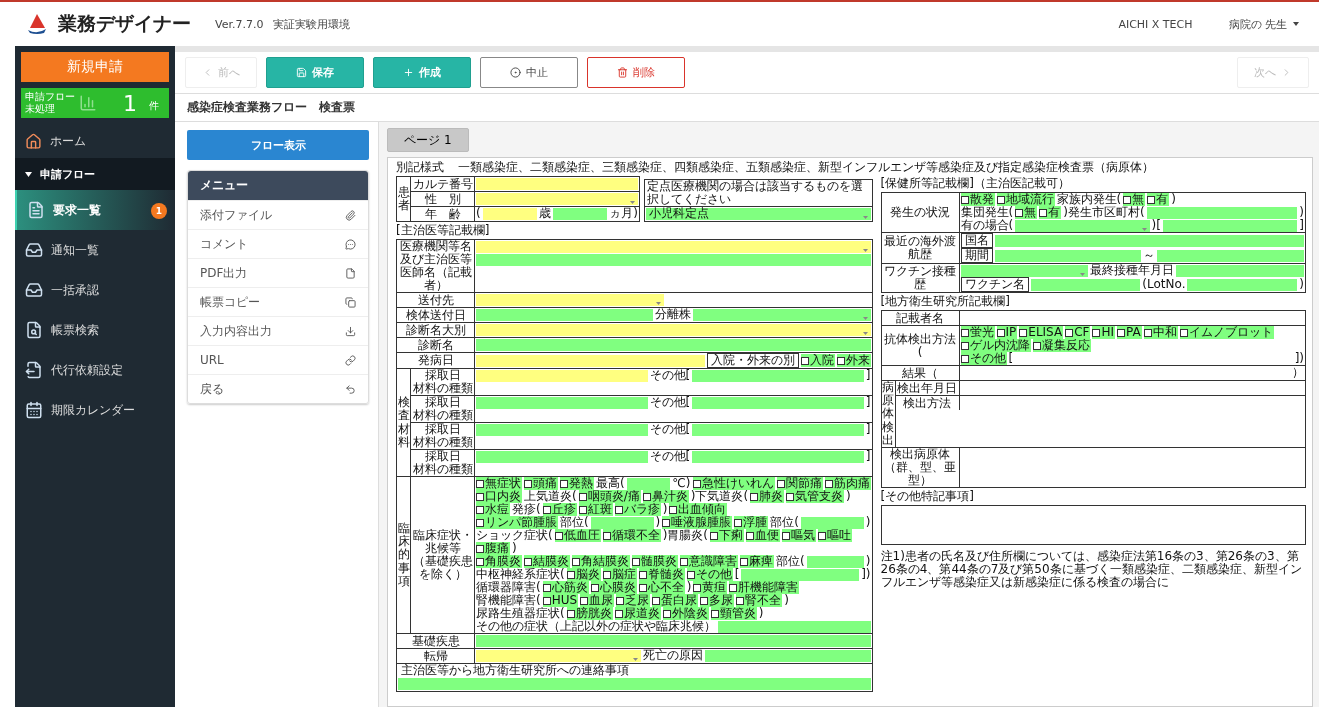  What do you see at coordinates (559, 509) in the screenshot?
I see `checkbox: 丘疹` at bounding box center [559, 509].